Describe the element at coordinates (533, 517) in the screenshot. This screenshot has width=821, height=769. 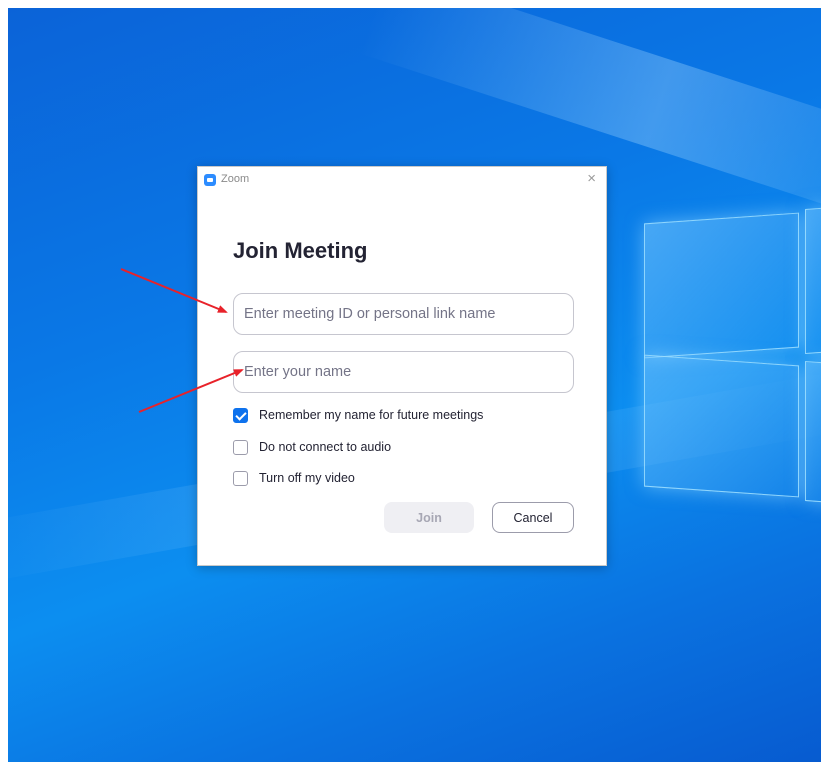
I see `cancel-button: Cancel` at that location.